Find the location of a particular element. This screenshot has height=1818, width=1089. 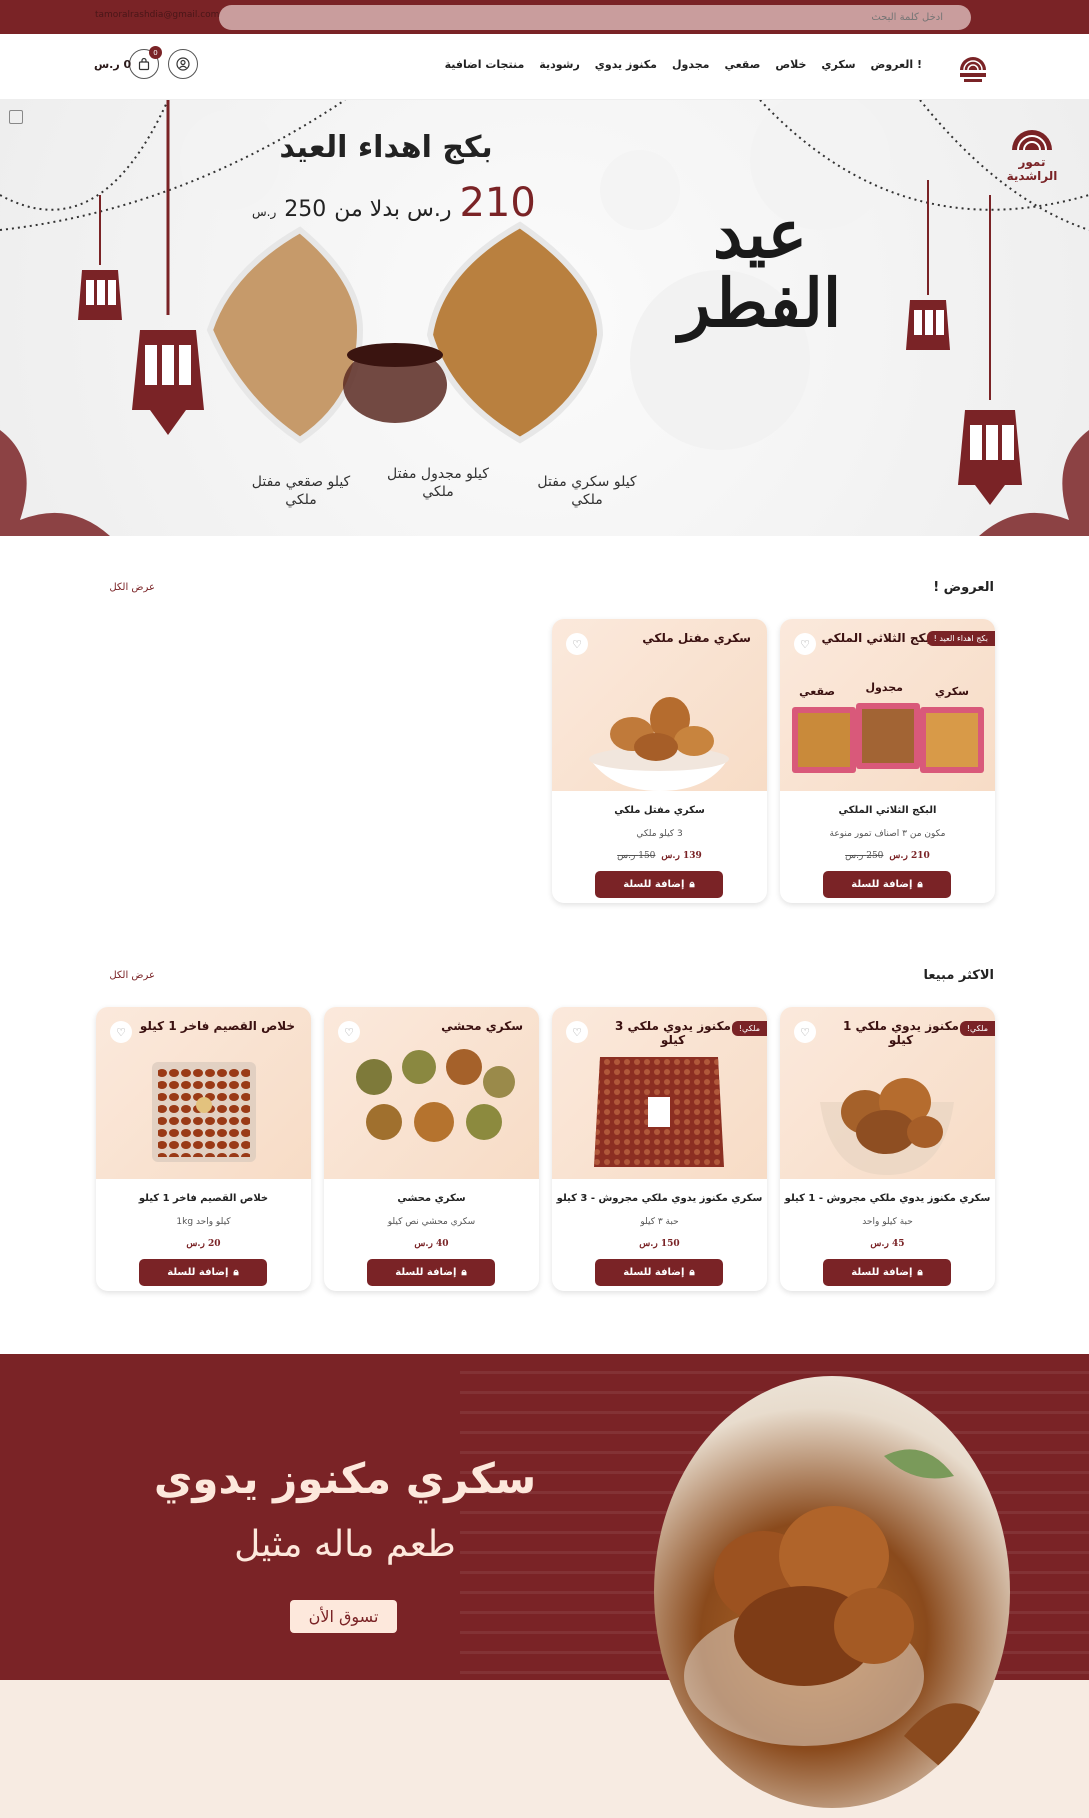

product-name: سكري محشي is located at coordinates (431, 1198).